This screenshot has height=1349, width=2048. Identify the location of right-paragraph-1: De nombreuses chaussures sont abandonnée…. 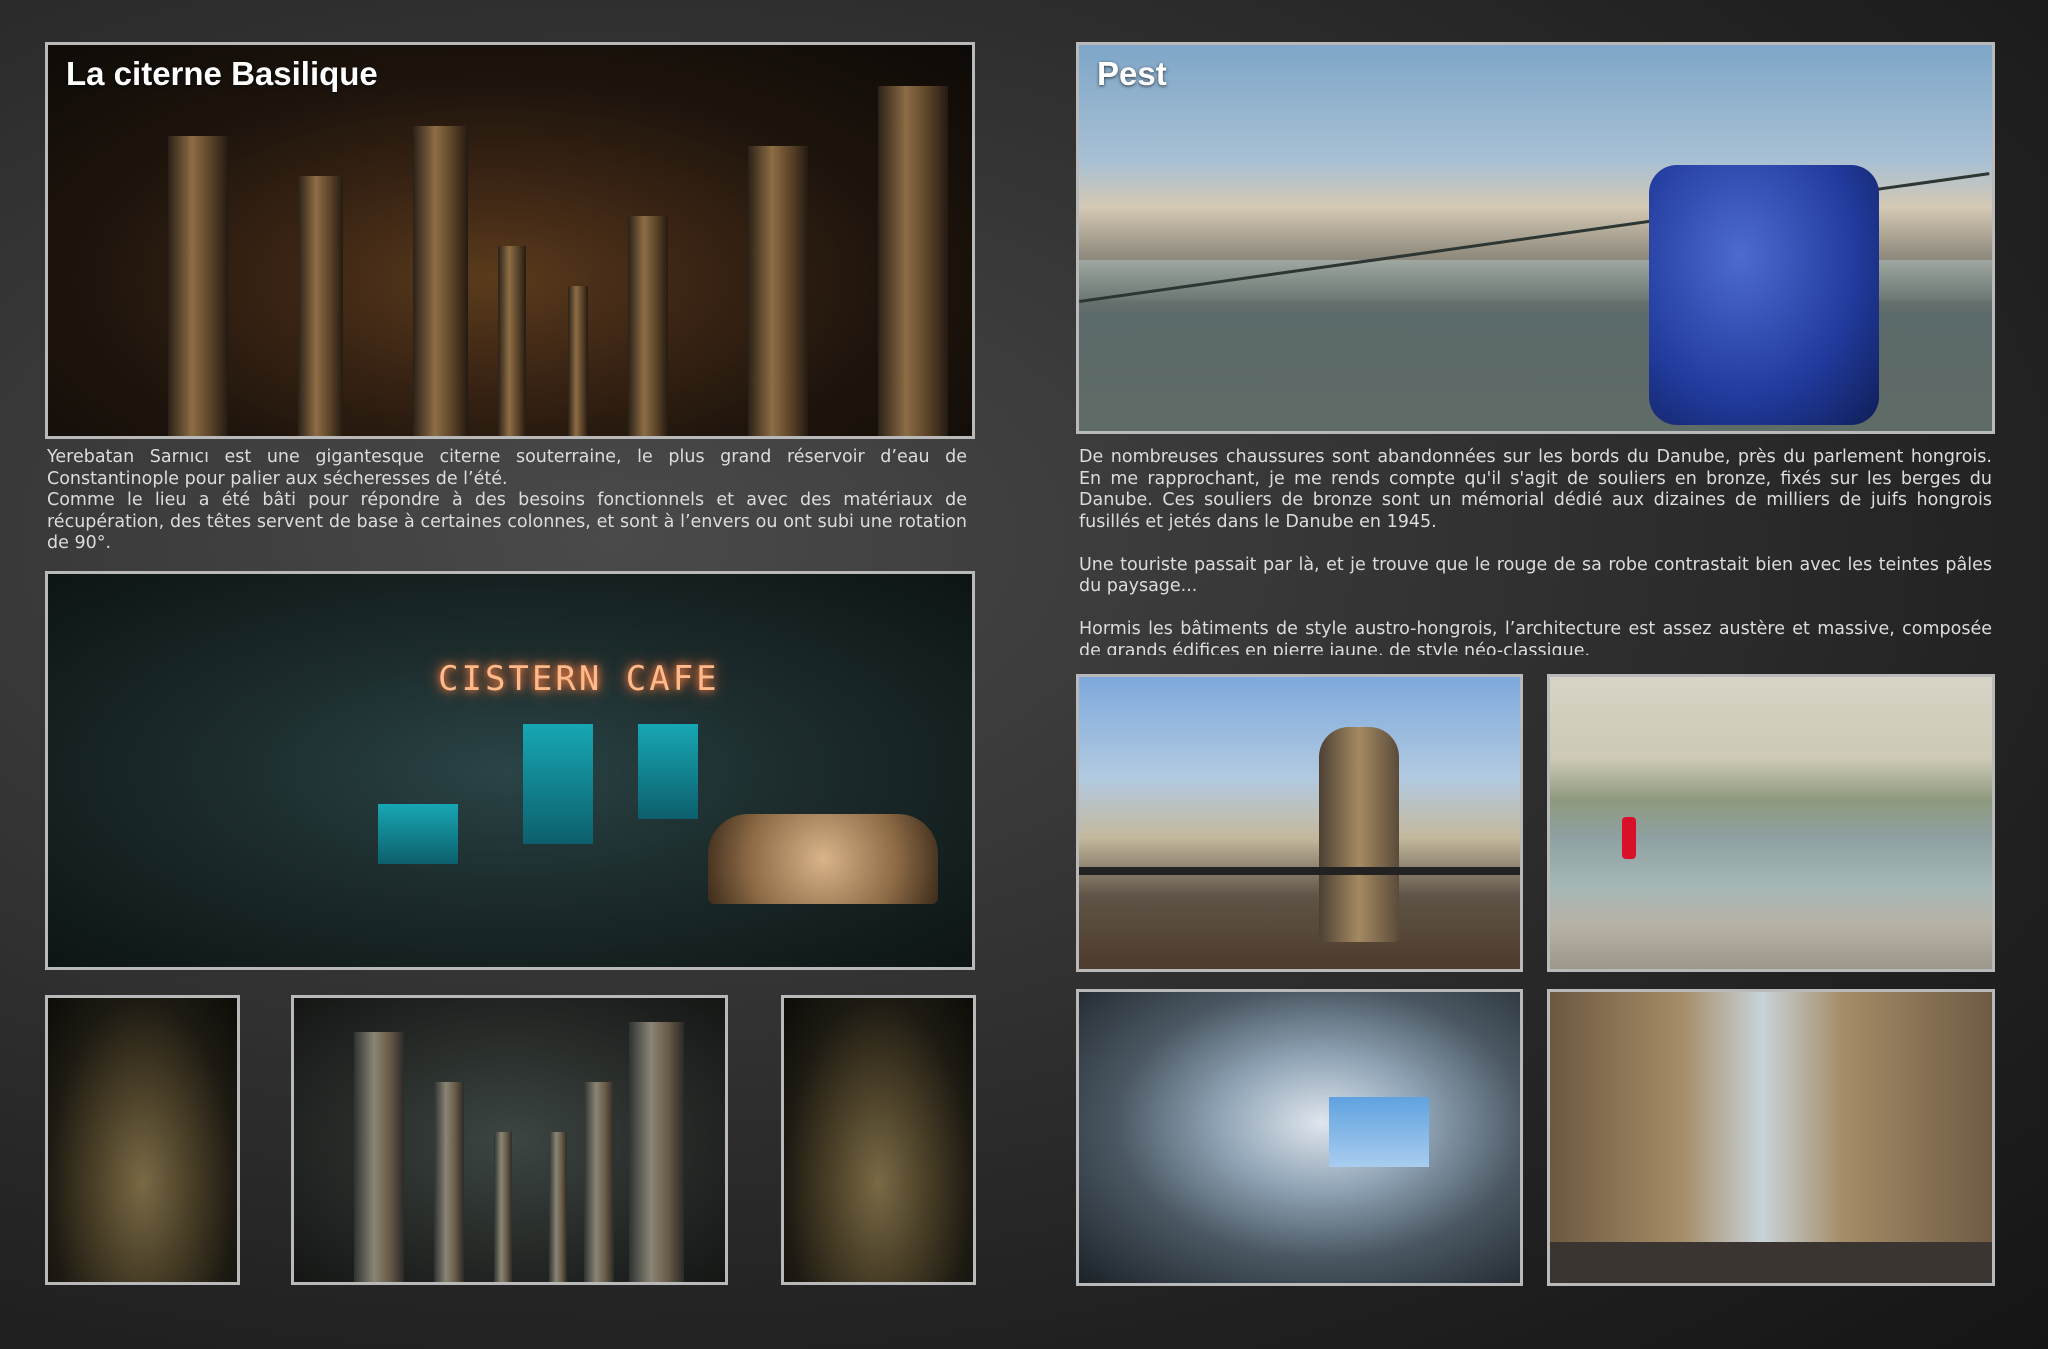
(1535, 489).